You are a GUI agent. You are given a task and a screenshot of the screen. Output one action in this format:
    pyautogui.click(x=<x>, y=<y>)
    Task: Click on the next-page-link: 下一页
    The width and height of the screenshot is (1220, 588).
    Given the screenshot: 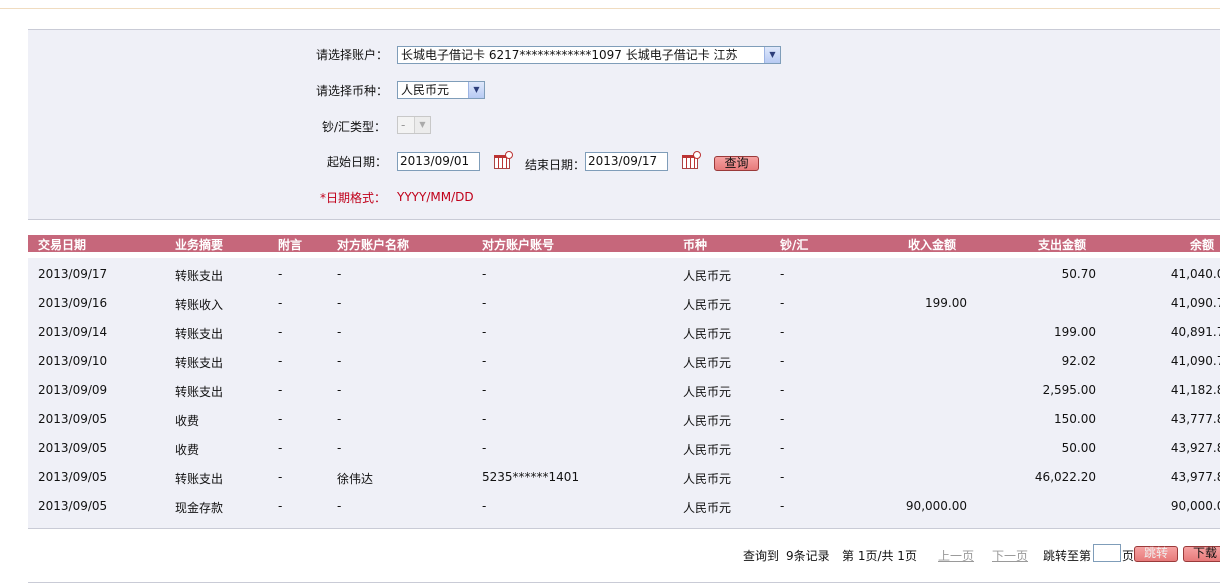 What is the action you would take?
    pyautogui.click(x=1010, y=555)
    